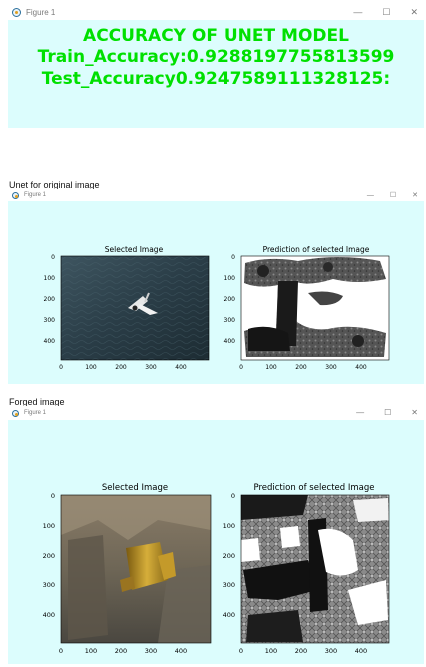 The height and width of the screenshot is (667, 426). What do you see at coordinates (136, 569) in the screenshot?
I see `forged-image` at bounding box center [136, 569].